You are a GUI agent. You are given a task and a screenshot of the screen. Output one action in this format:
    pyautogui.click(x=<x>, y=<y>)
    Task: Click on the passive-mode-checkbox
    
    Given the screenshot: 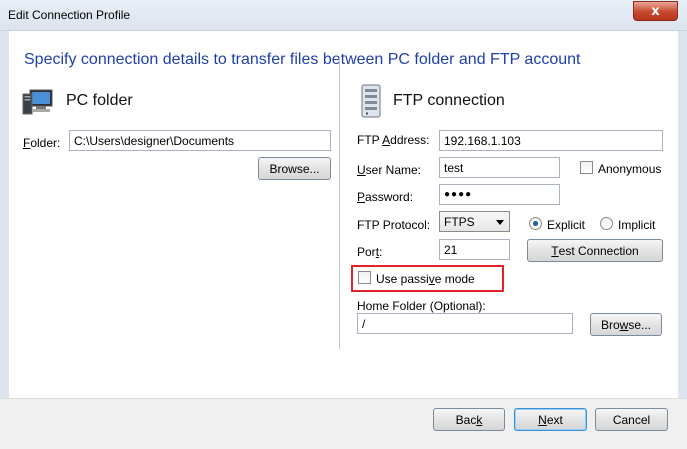 What is the action you would take?
    pyautogui.click(x=364, y=277)
    